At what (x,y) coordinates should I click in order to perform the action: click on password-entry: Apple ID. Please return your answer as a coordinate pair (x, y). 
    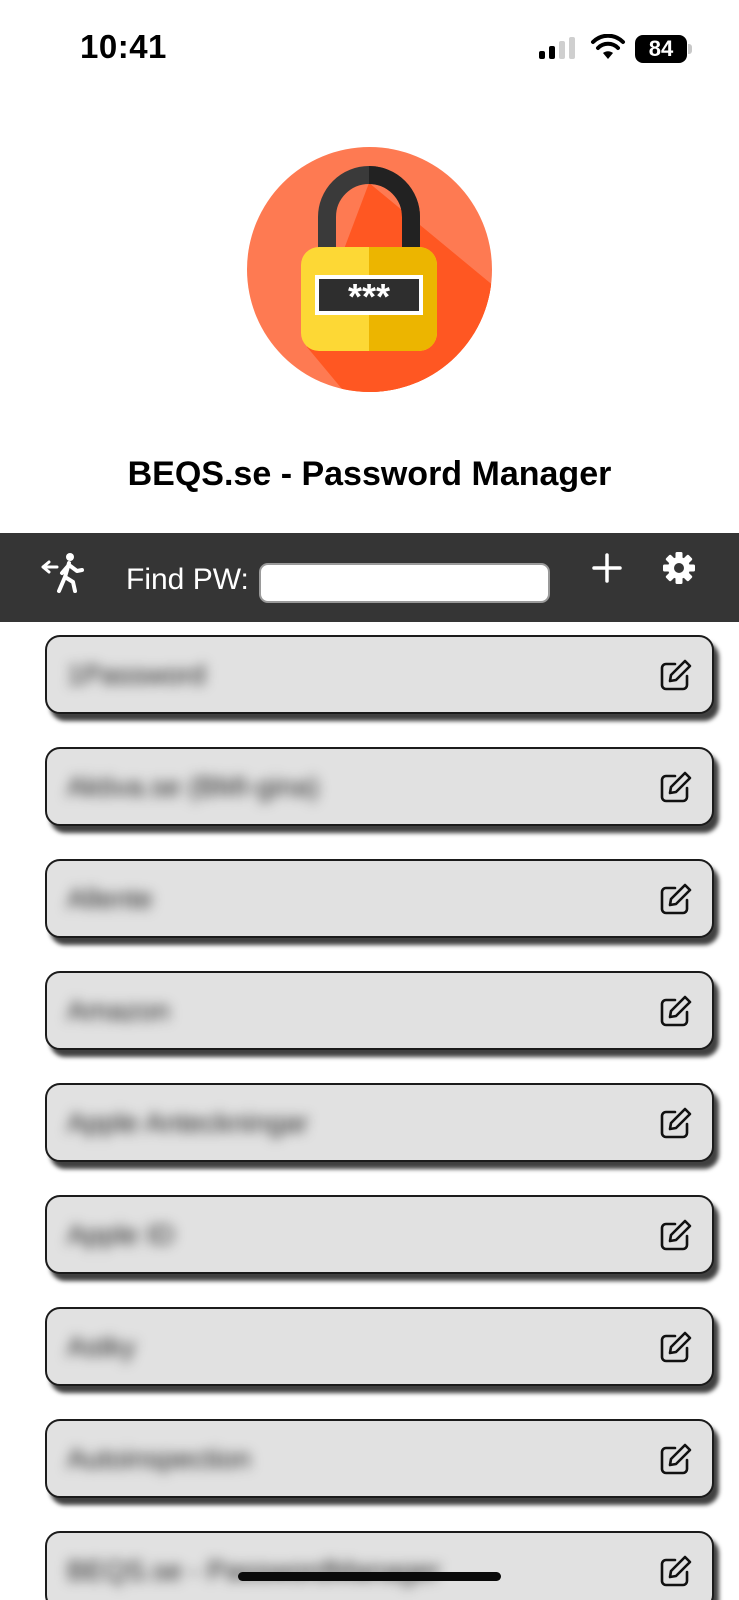
    Looking at the image, I should click on (379, 1234).